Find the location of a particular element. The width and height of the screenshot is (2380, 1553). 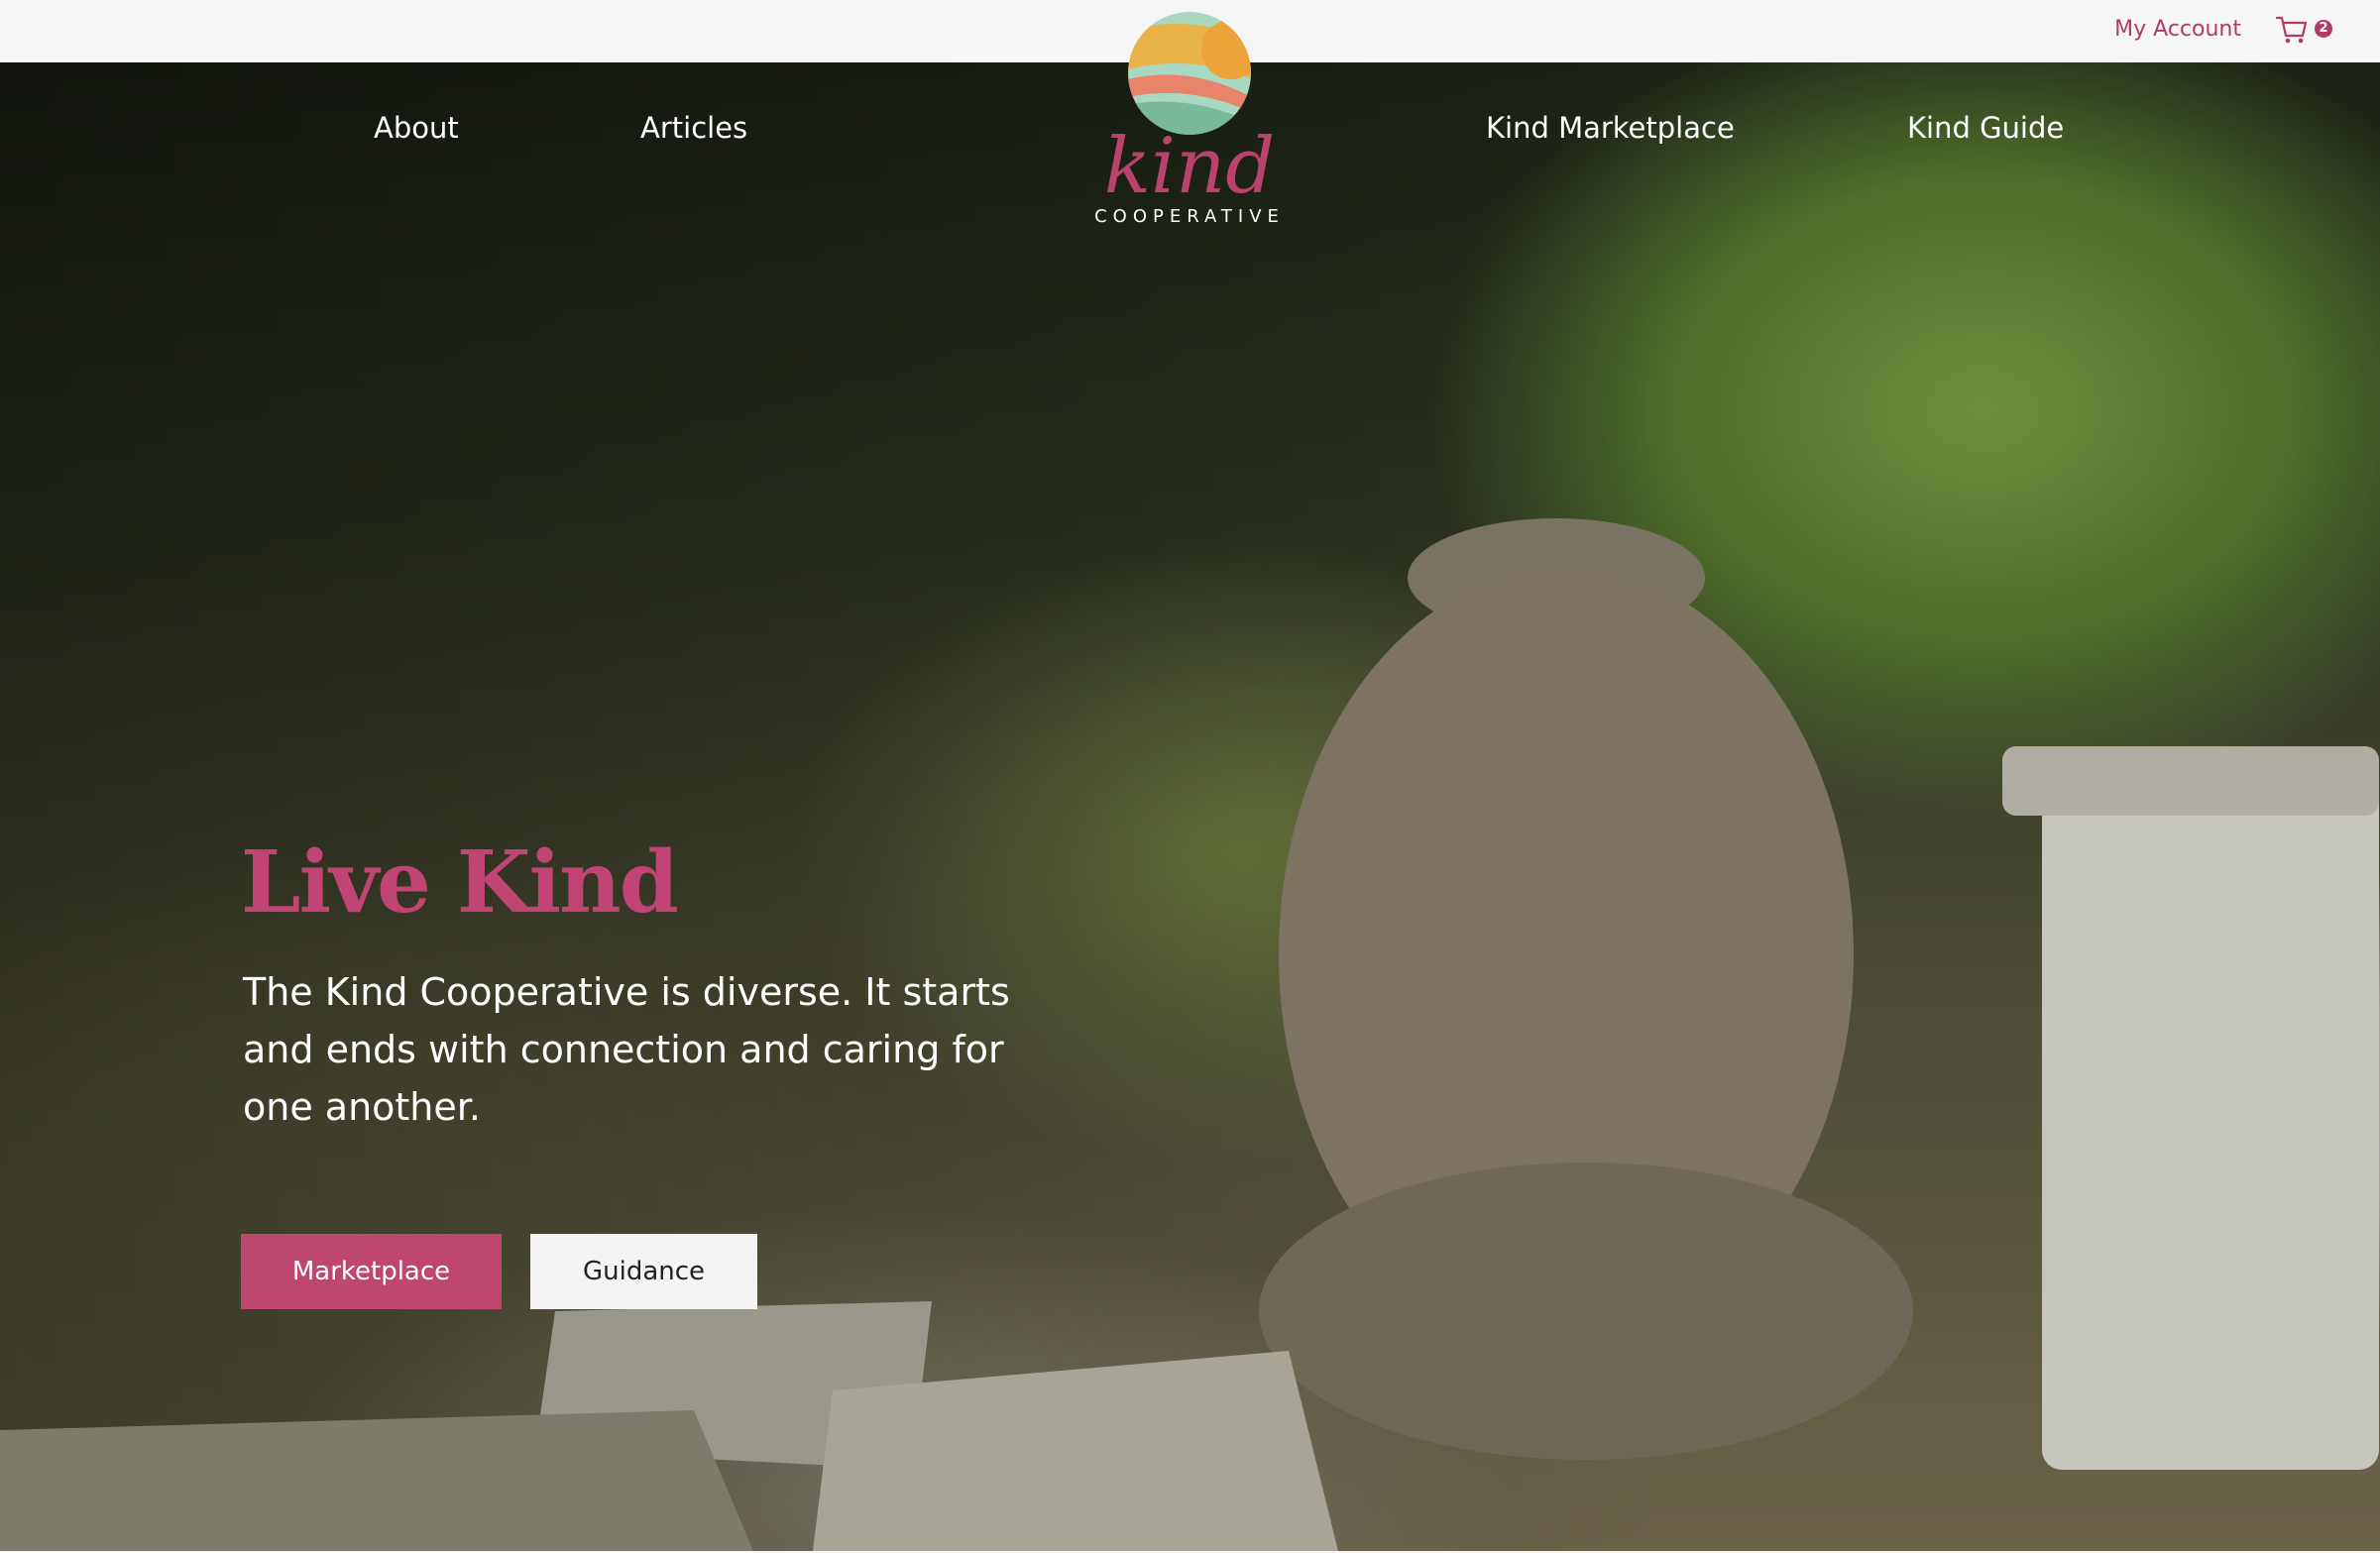

shopping-cart-icon is located at coordinates (2291, 30).